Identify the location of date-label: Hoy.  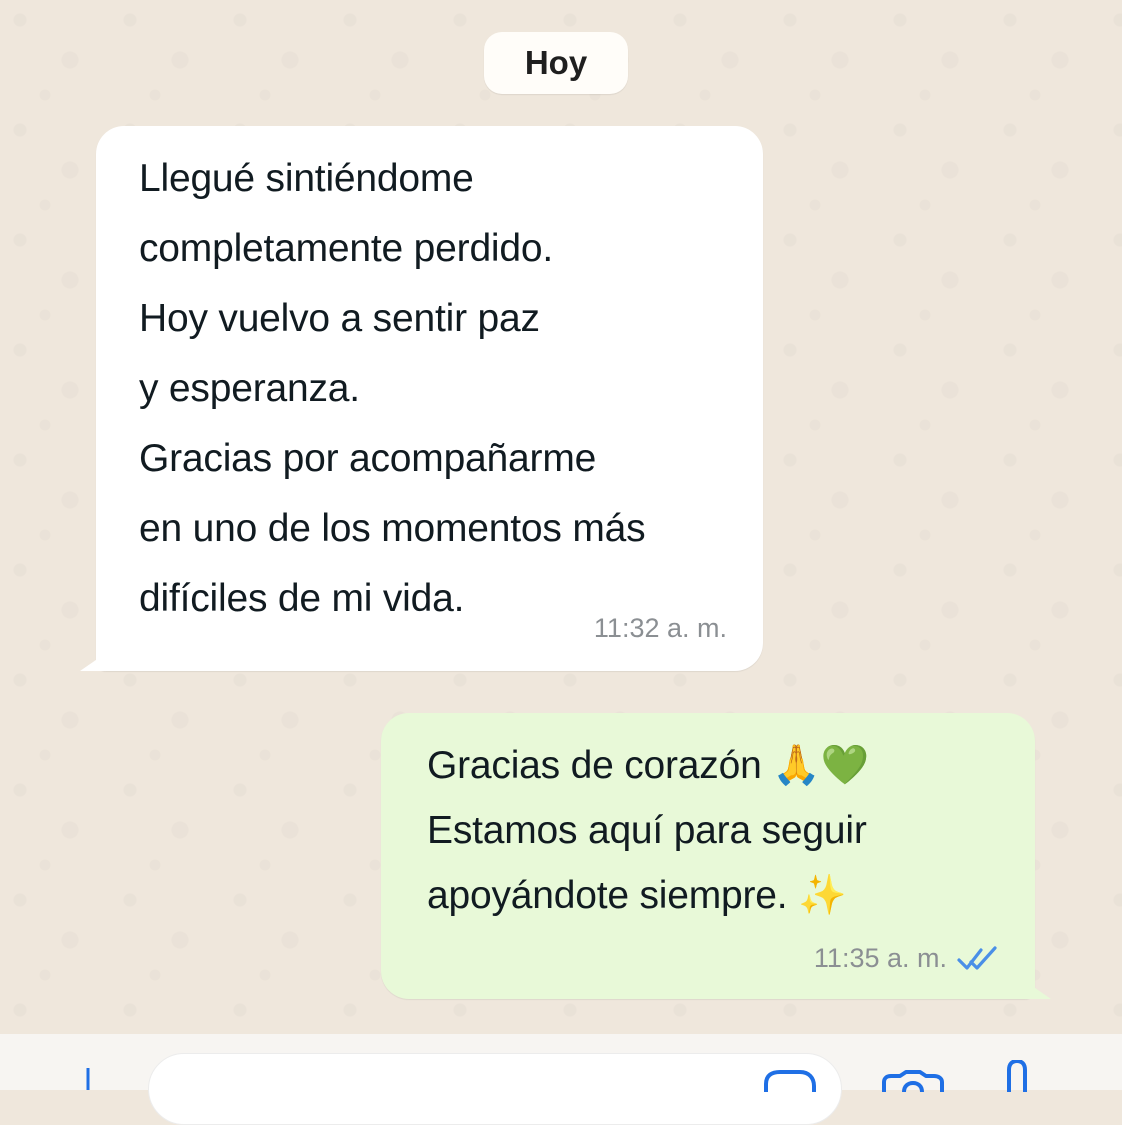
(556, 62).